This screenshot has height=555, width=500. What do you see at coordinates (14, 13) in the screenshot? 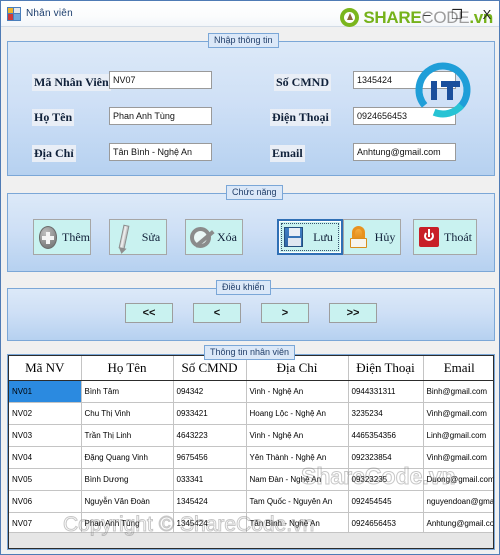
I see `app-icon` at bounding box center [14, 13].